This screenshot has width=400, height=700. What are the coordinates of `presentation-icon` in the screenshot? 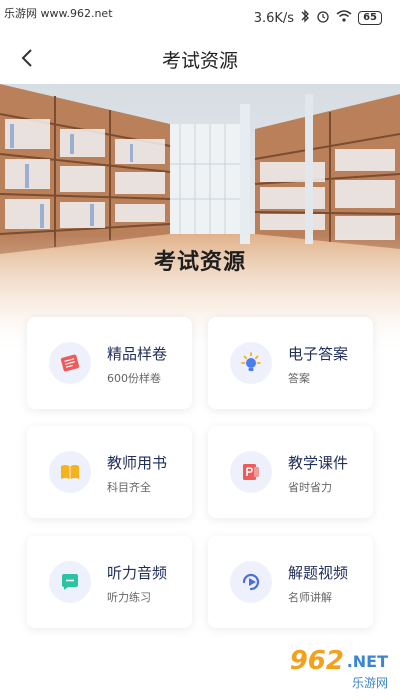 It's located at (251, 472).